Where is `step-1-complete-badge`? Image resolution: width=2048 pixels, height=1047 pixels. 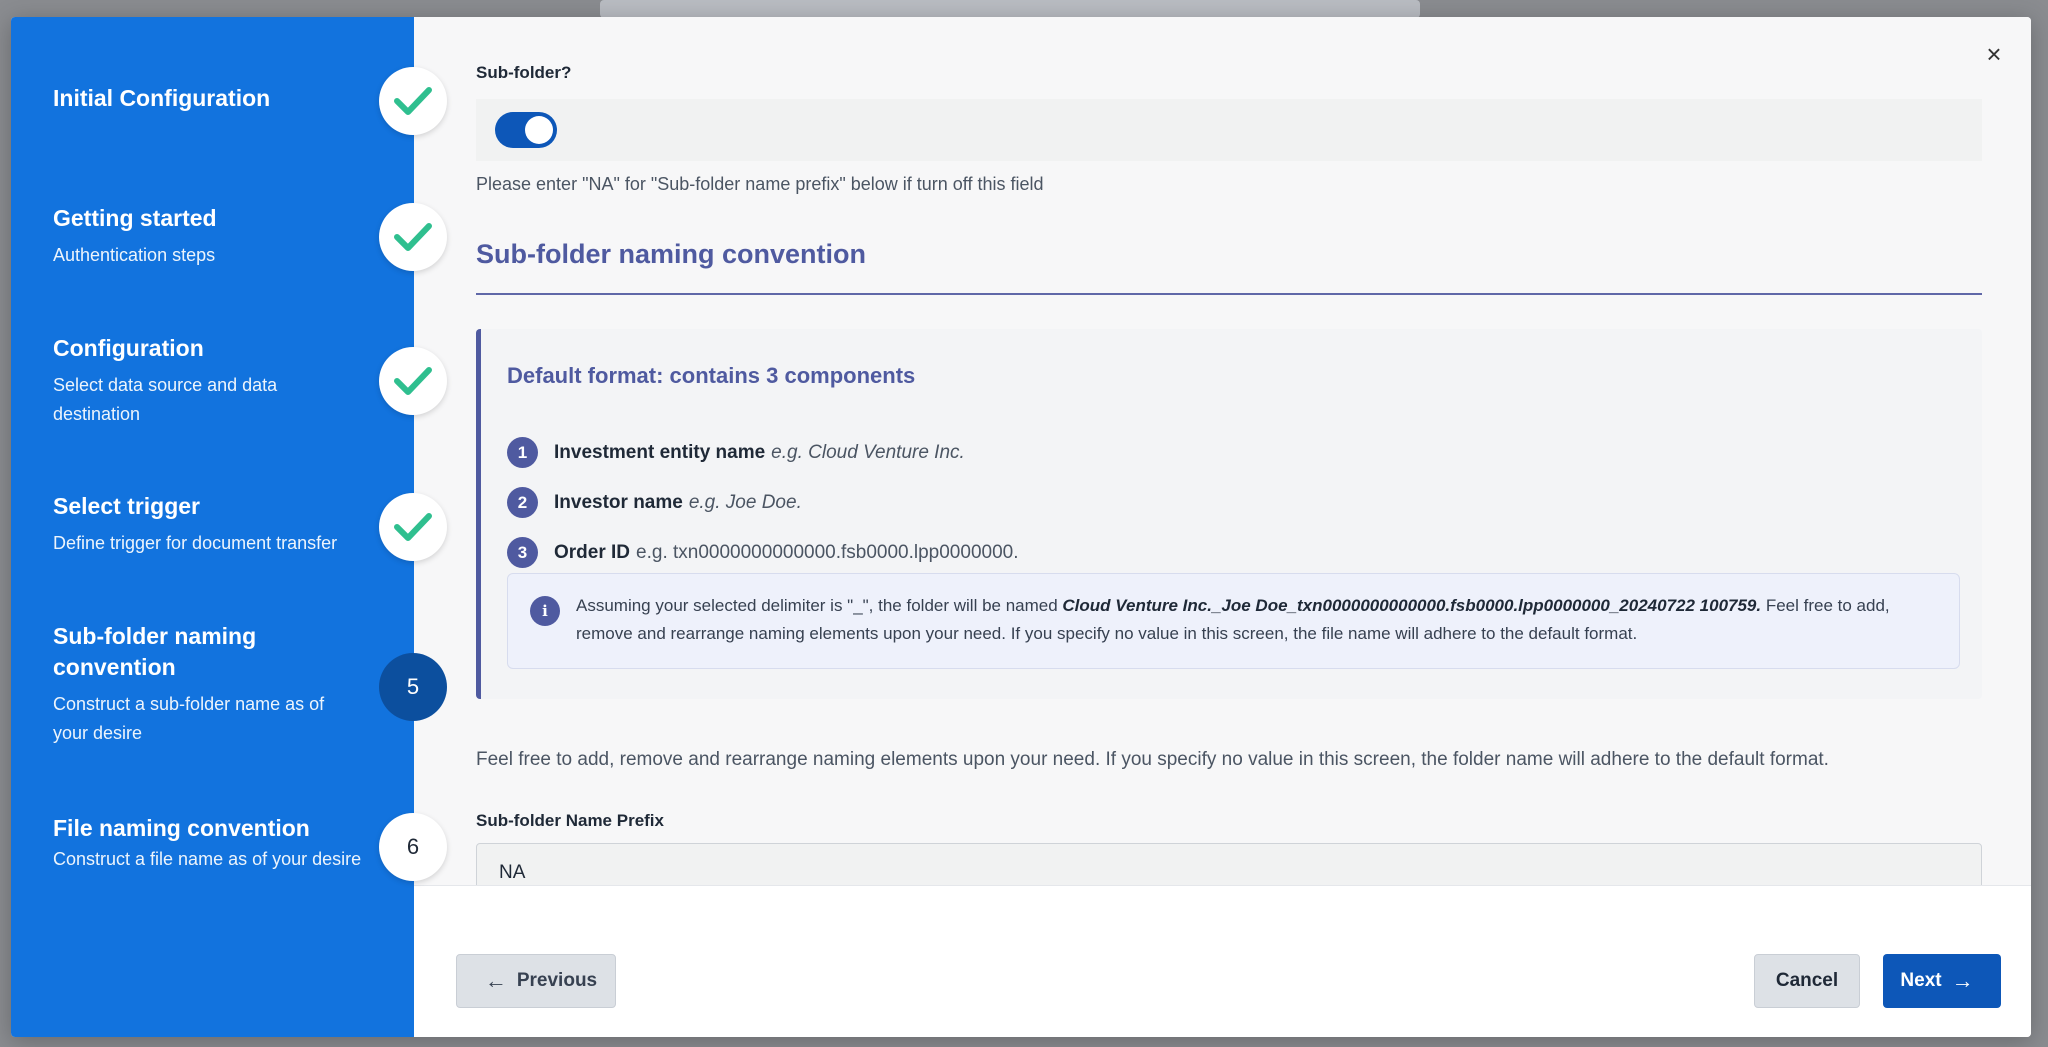 step-1-complete-badge is located at coordinates (413, 101).